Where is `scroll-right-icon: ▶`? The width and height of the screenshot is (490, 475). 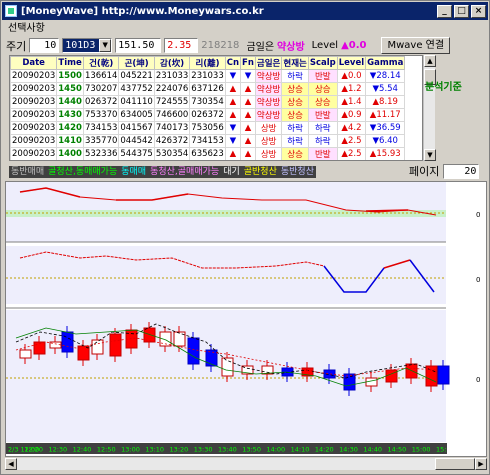
scroll-right-icon: ▶ is located at coordinates (481, 464).